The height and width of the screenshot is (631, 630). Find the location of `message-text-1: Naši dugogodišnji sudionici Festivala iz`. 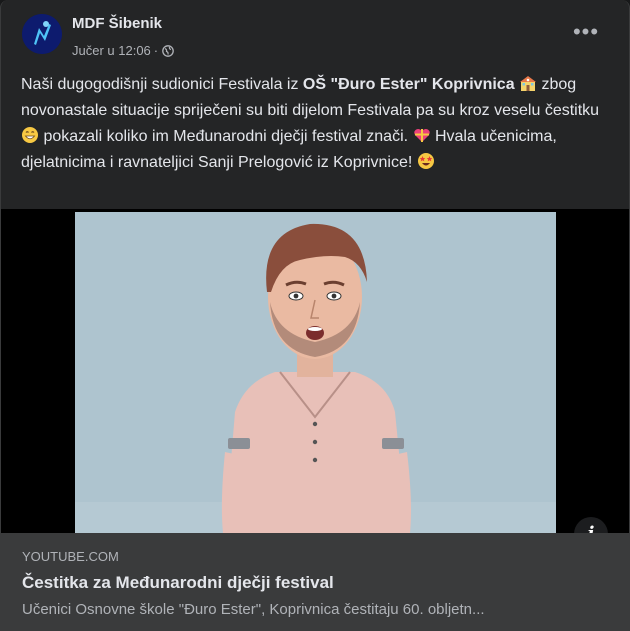

message-text-1: Naši dugogodišnji sudionici Festivala iz is located at coordinates (162, 84).